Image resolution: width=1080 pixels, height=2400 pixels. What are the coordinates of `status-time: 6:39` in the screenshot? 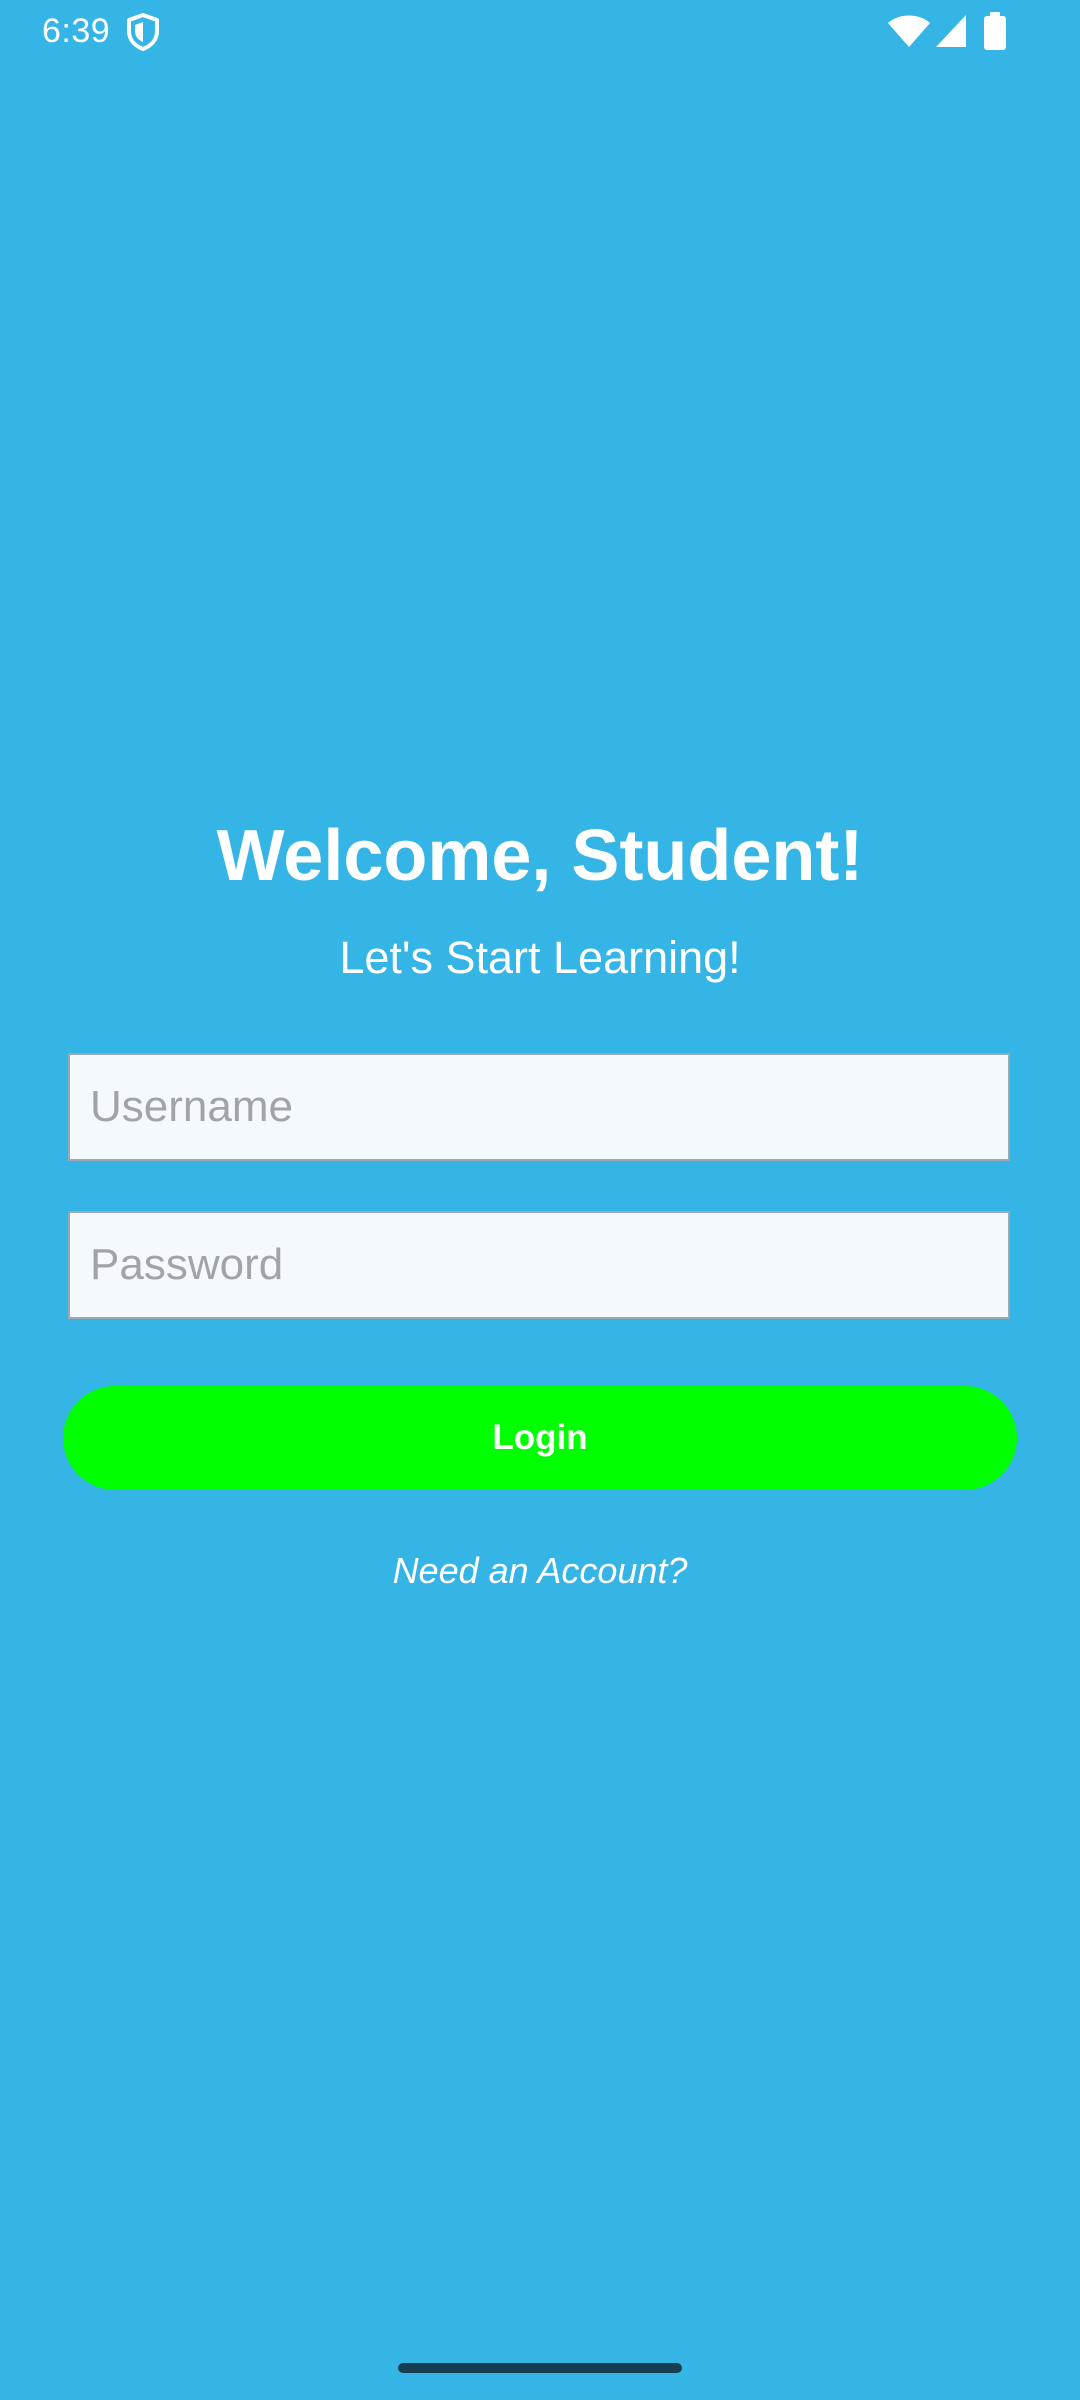 It's located at (76, 31).